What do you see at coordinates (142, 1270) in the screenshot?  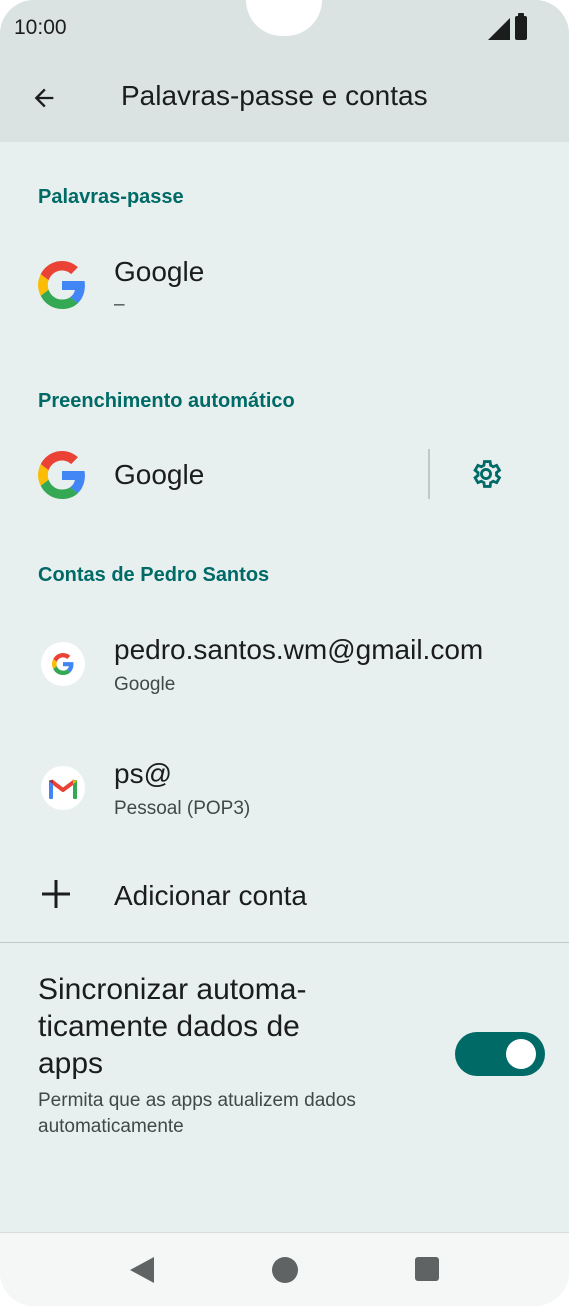 I see `nav-back-button` at bounding box center [142, 1270].